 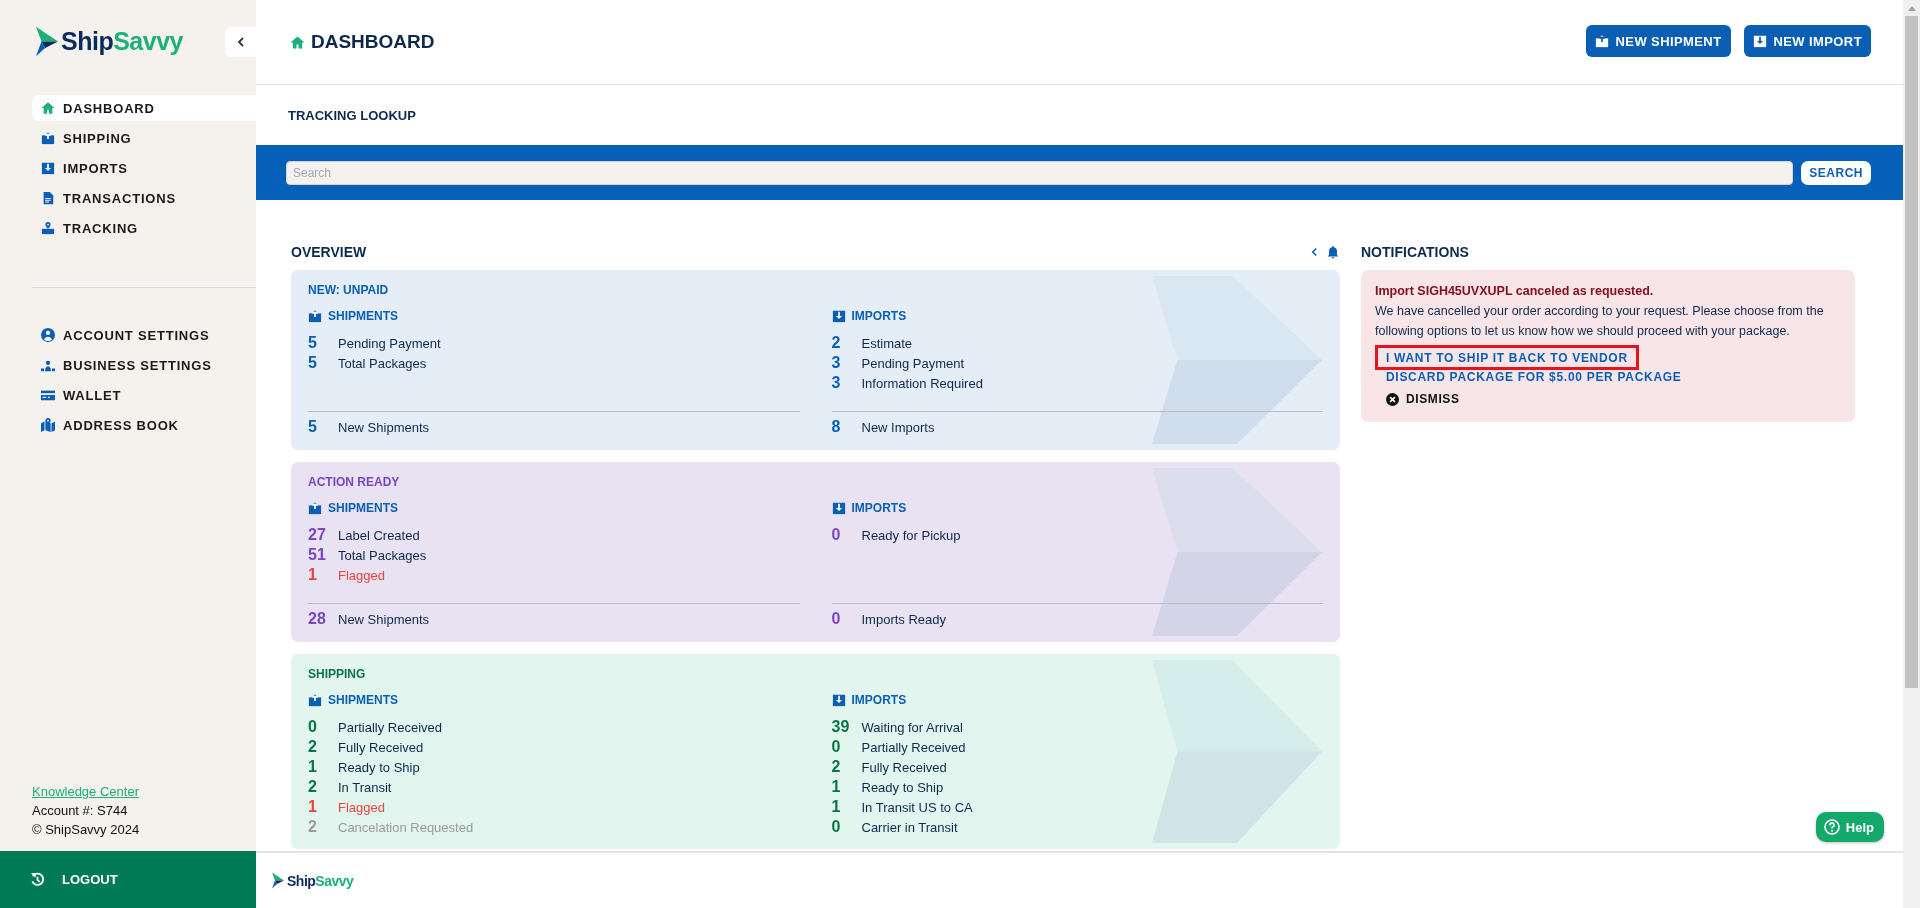 What do you see at coordinates (887, 343) in the screenshot?
I see `status-label: Estimate` at bounding box center [887, 343].